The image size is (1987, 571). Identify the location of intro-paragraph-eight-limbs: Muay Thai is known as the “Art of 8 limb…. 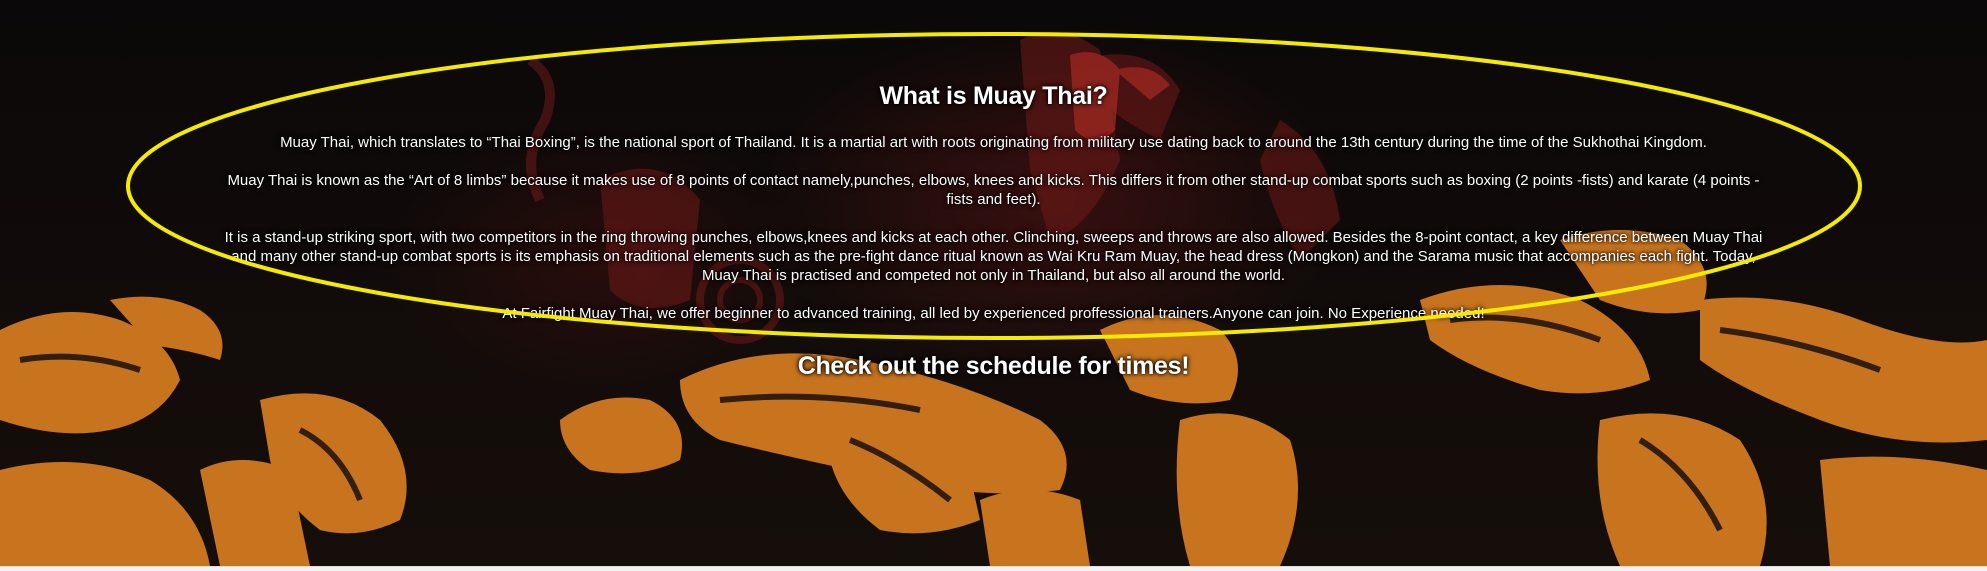
(993, 190).